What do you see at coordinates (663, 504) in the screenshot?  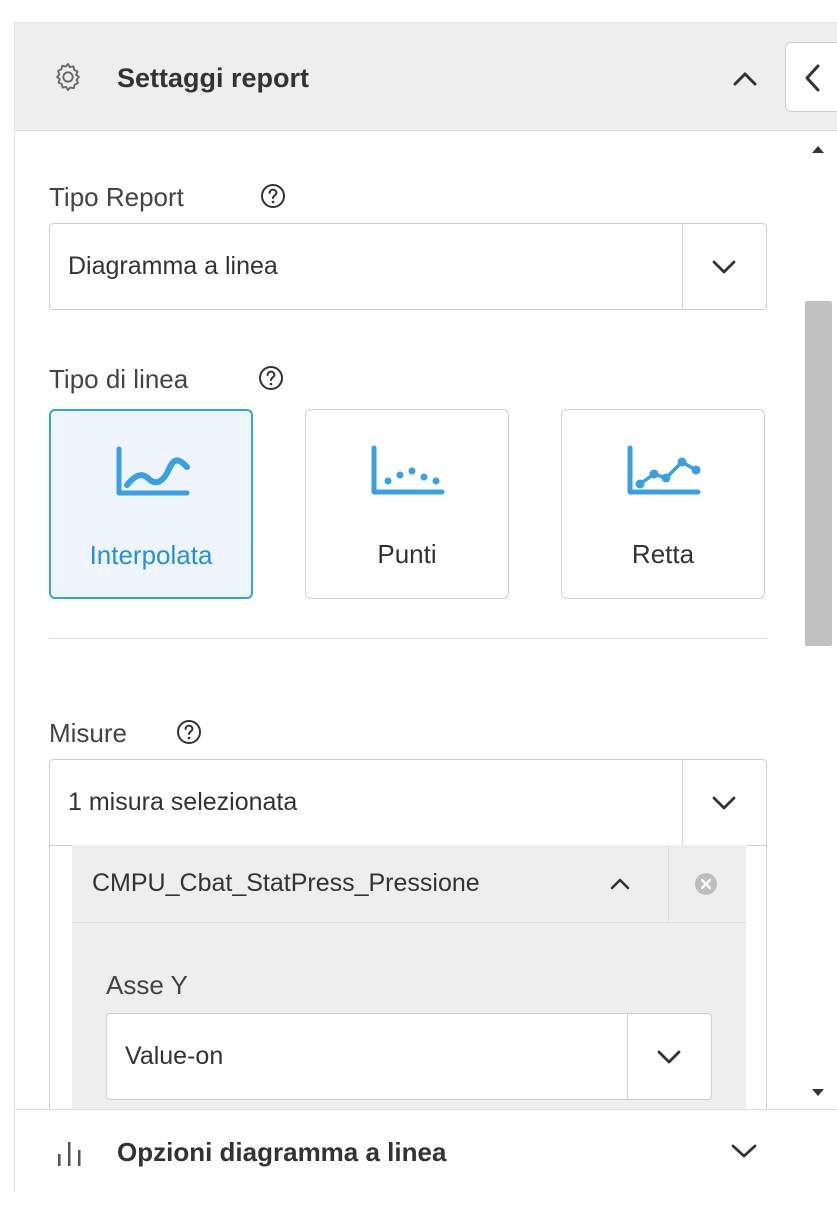 I see `line-type-retta: Retta` at bounding box center [663, 504].